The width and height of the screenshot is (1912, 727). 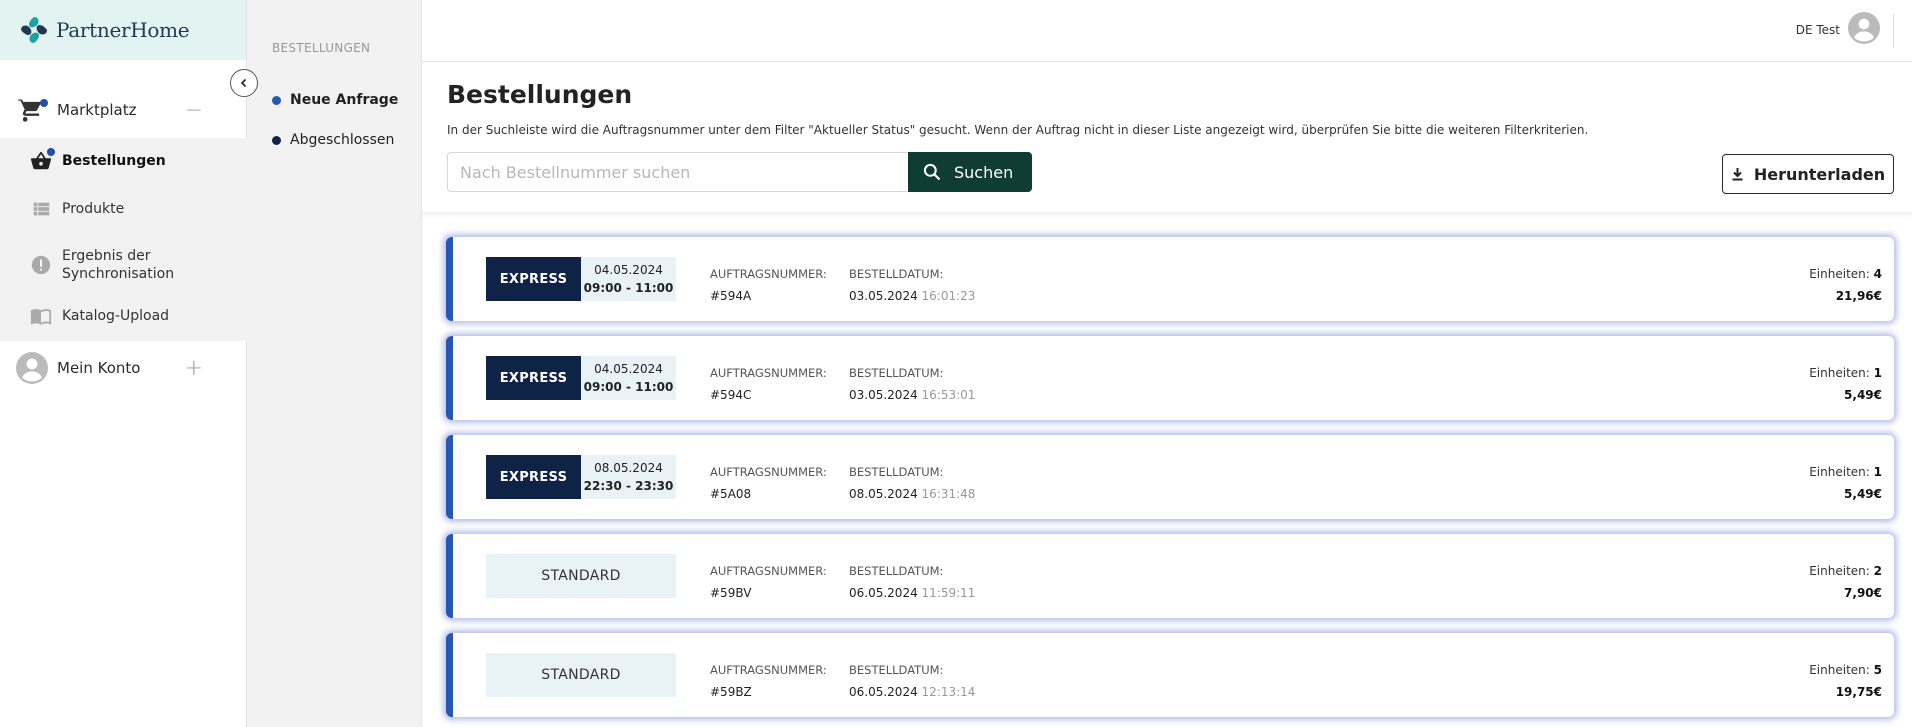 What do you see at coordinates (1893, 31) in the screenshot?
I see `header-divider` at bounding box center [1893, 31].